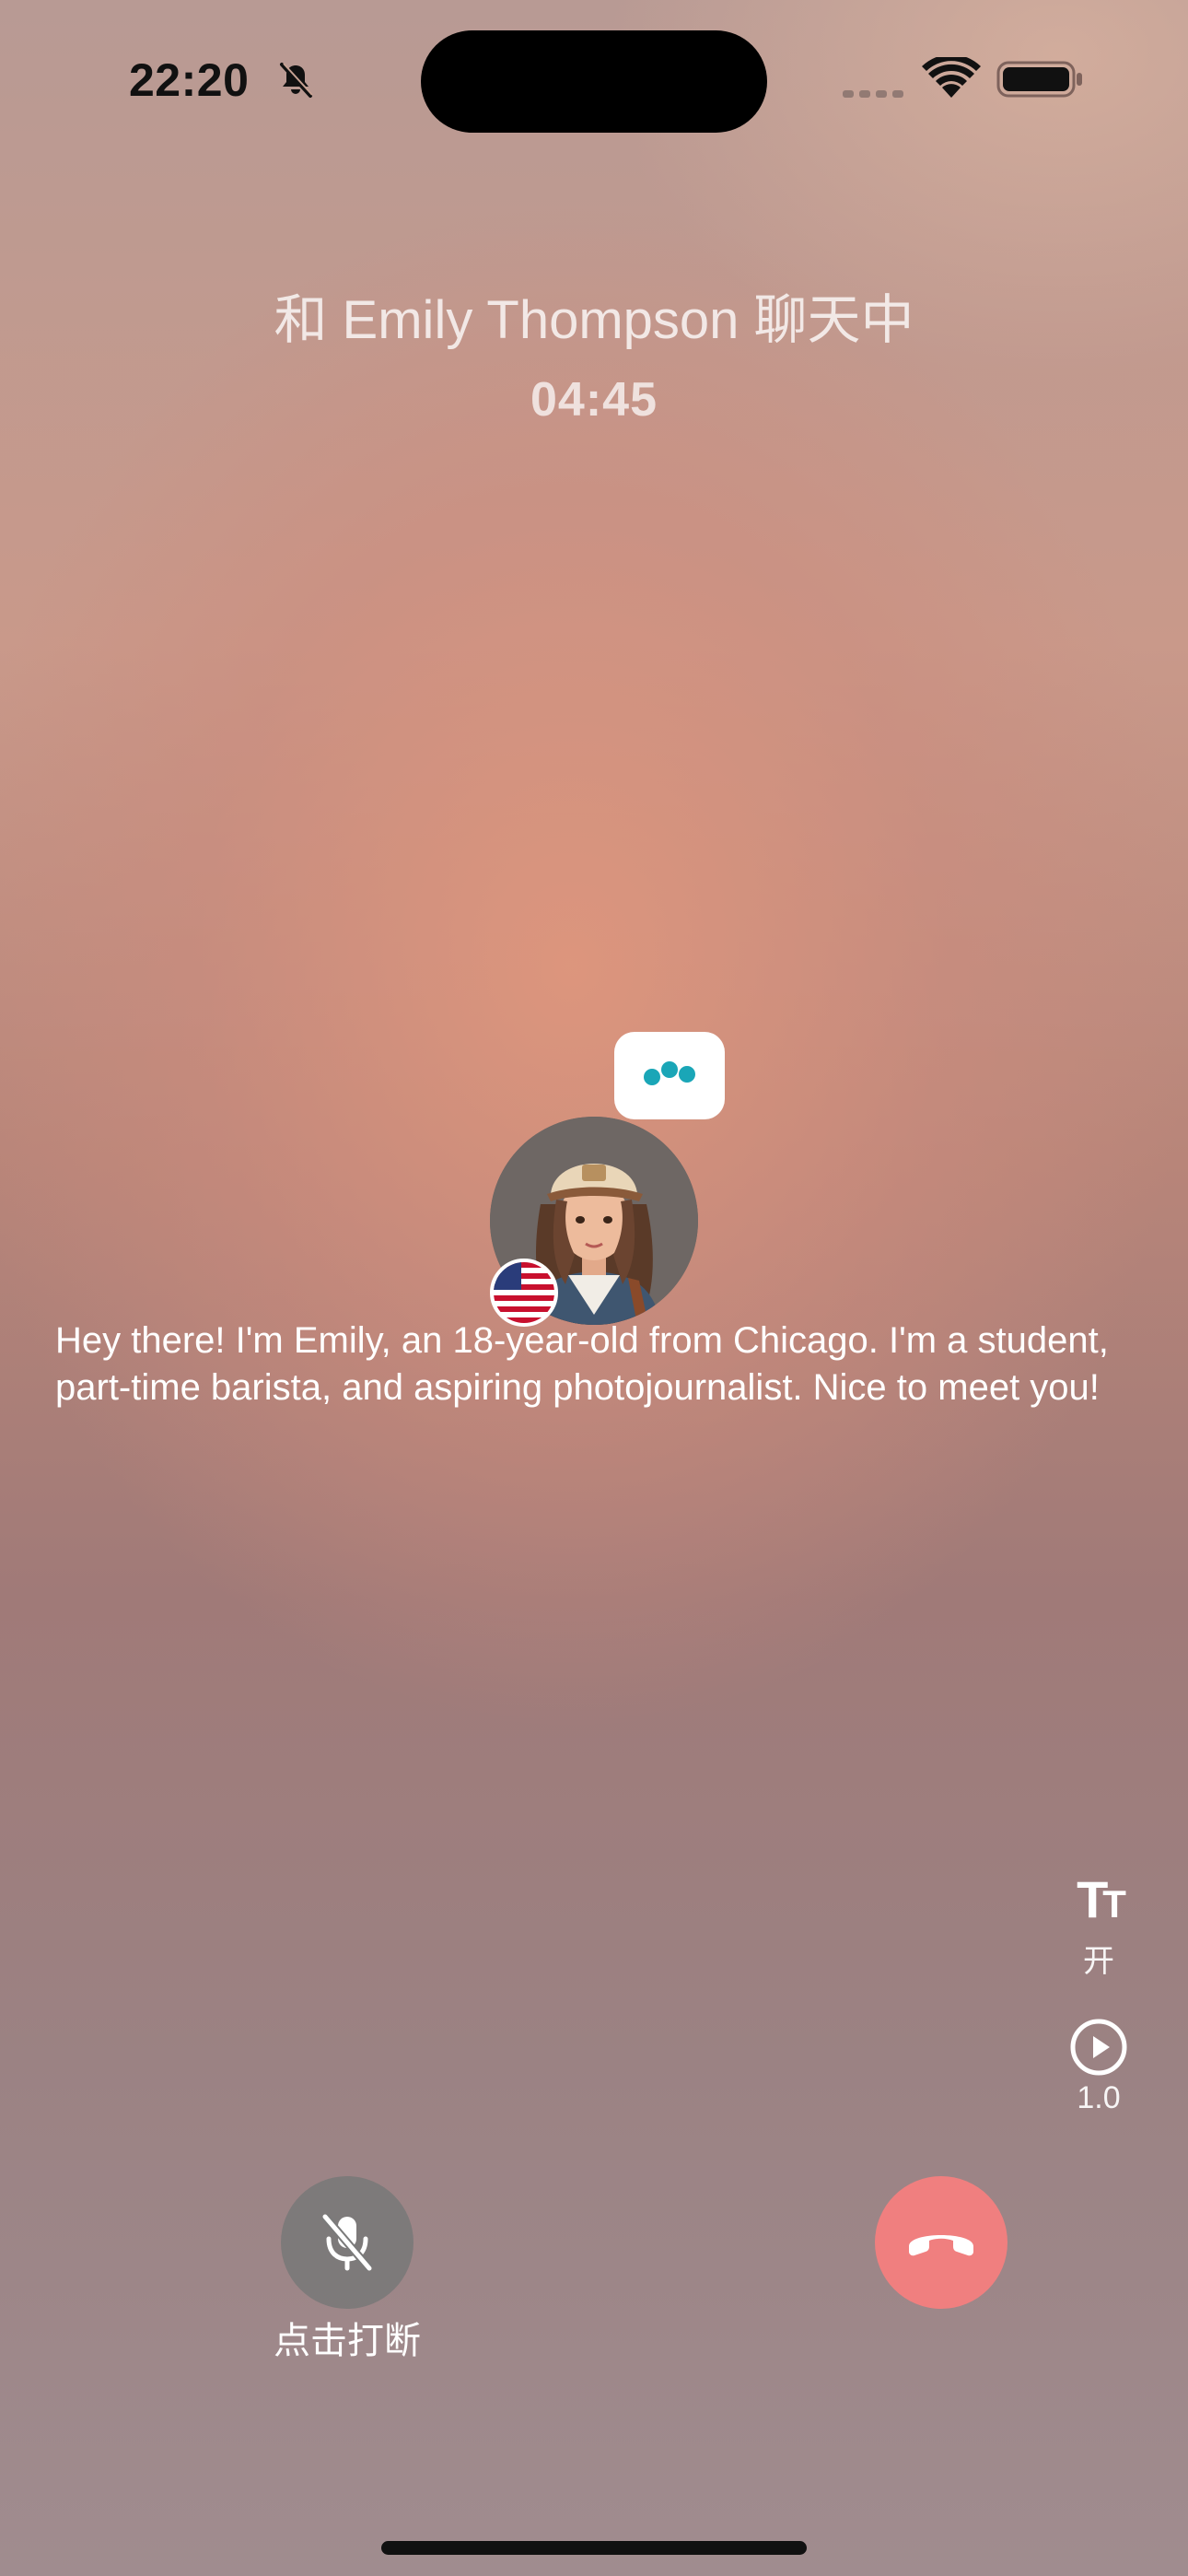 The image size is (1188, 2576). I want to click on subtitles-label: 开, so click(1098, 1961).